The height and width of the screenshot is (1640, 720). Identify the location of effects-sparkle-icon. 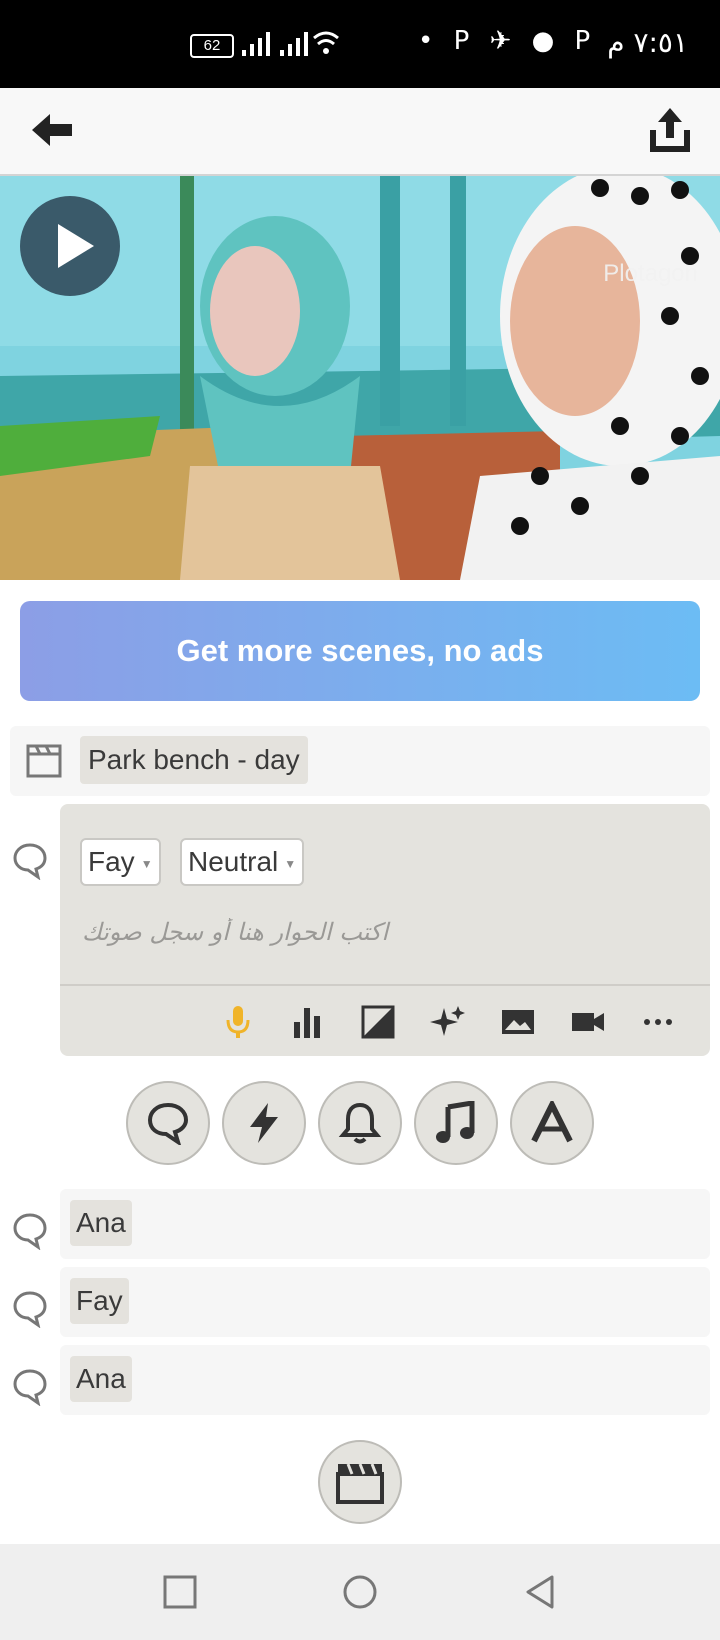
(448, 1022).